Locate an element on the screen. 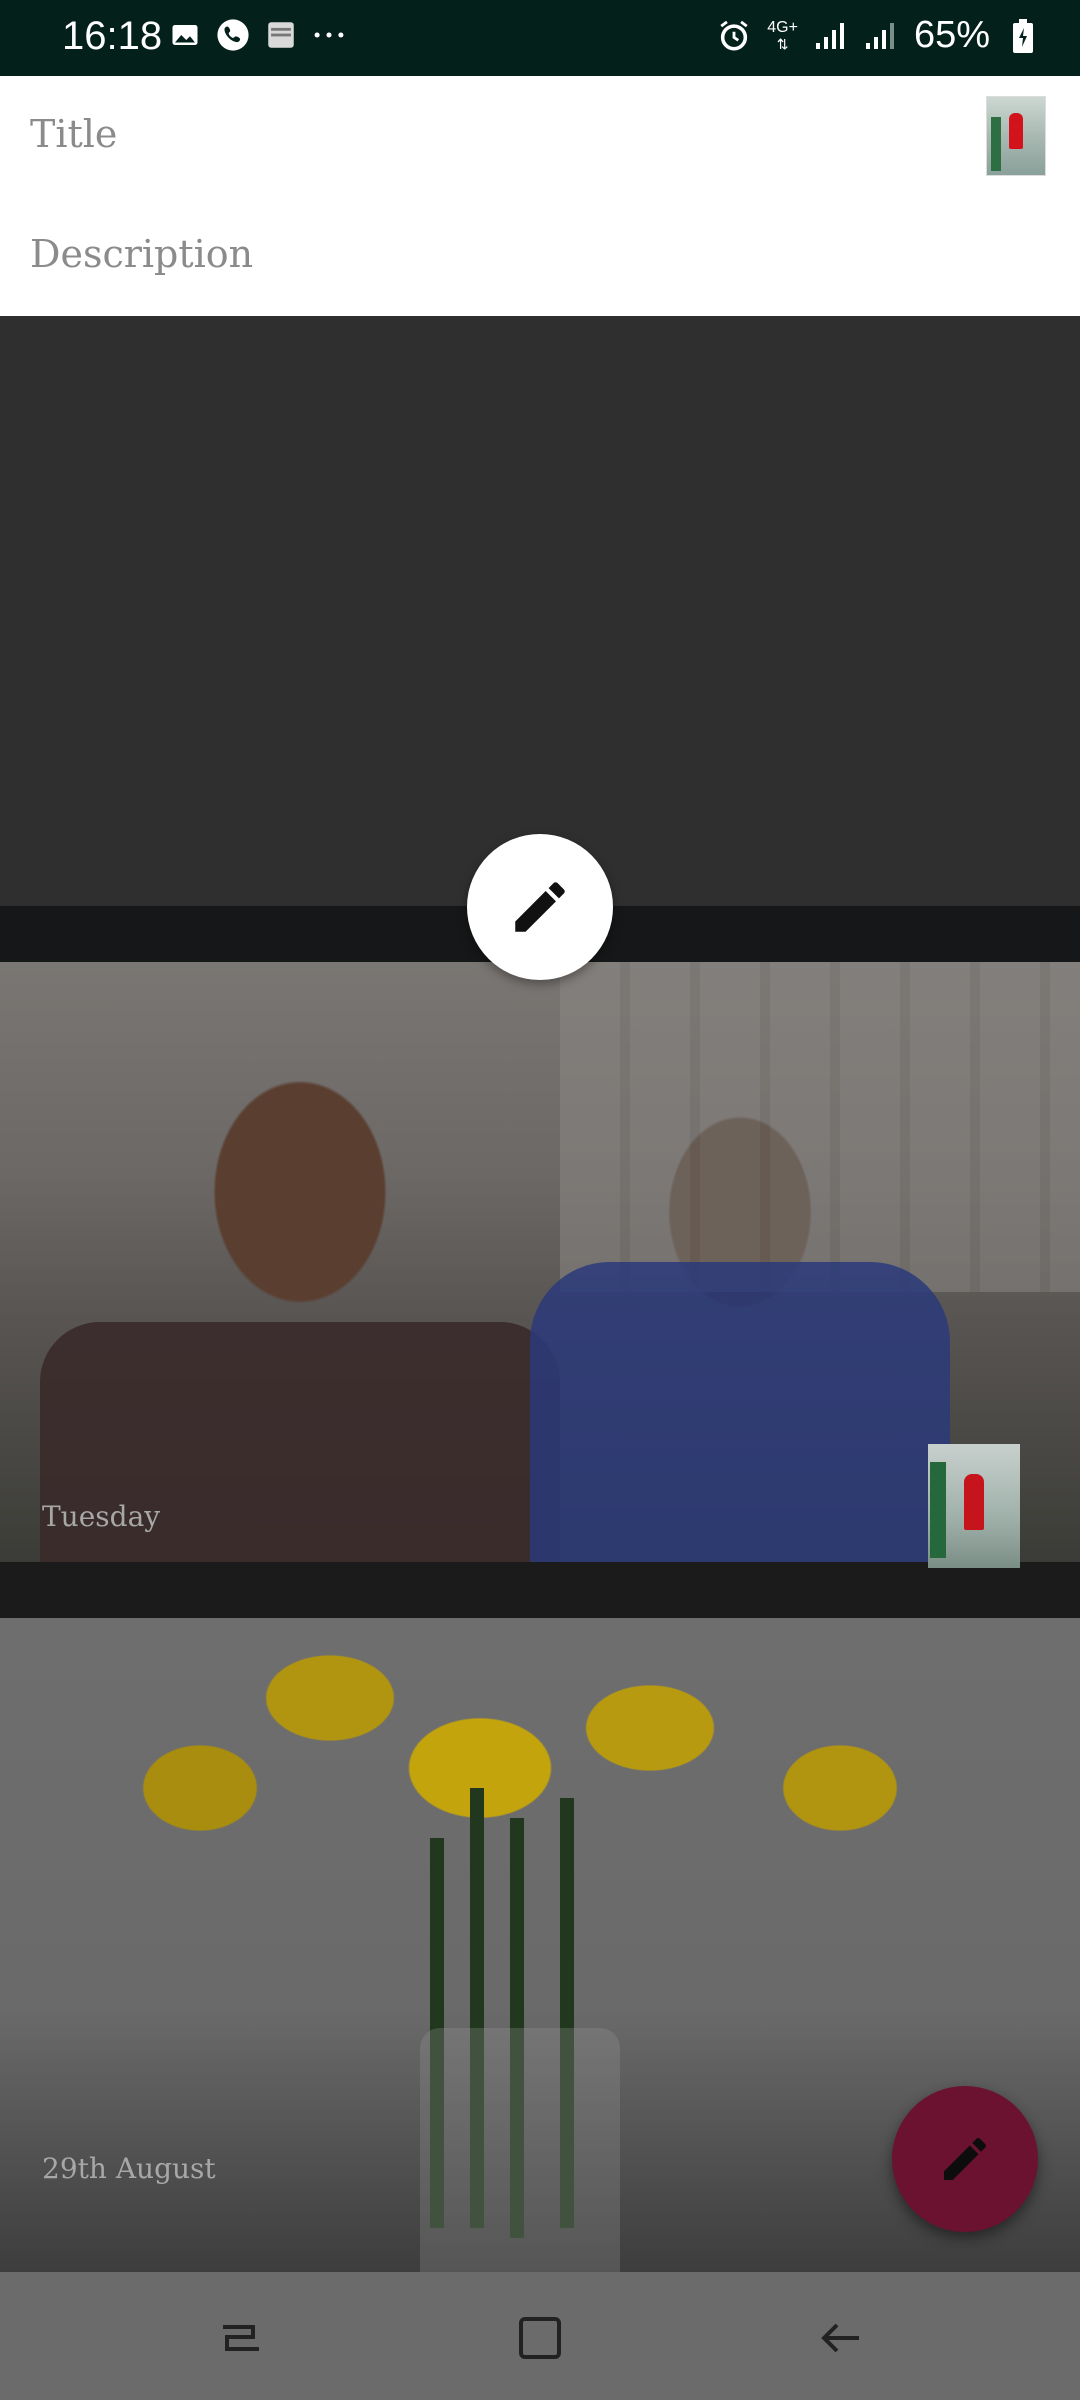 Image resolution: width=1080 pixels, height=2400 pixels. status-right-icons: 4G+ ⇅ 65% is located at coordinates (878, 35).